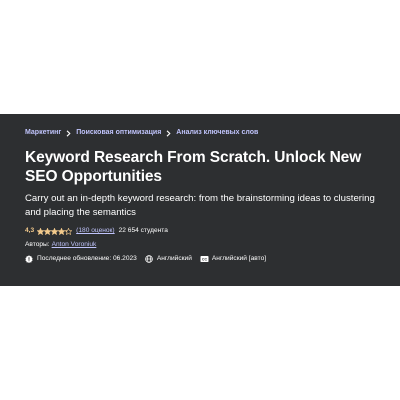 Image resolution: width=400 pixels, height=400 pixels. I want to click on last-updated: Последнее обновление: 06.2023, so click(81, 259).